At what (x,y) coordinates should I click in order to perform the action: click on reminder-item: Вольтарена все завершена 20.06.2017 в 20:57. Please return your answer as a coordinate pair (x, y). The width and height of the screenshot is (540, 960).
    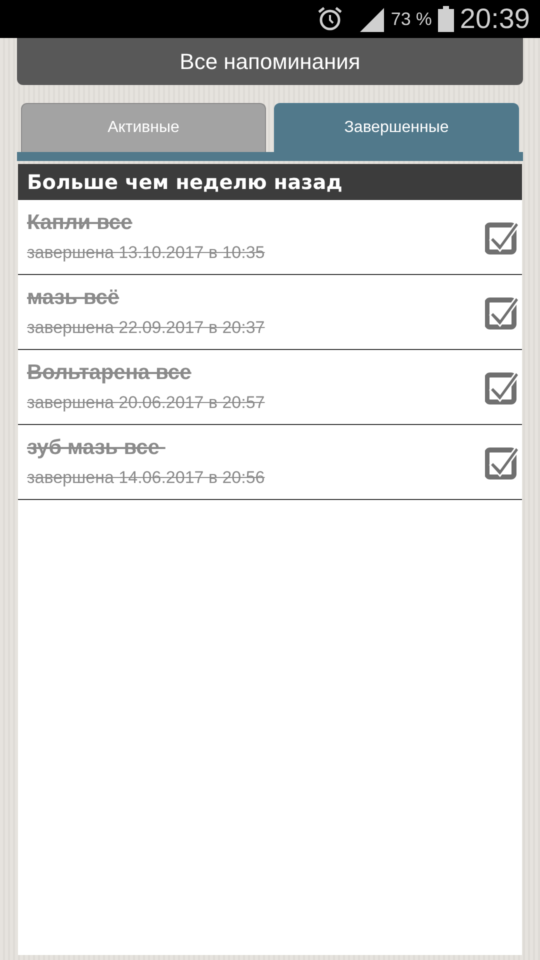
    Looking at the image, I should click on (270, 387).